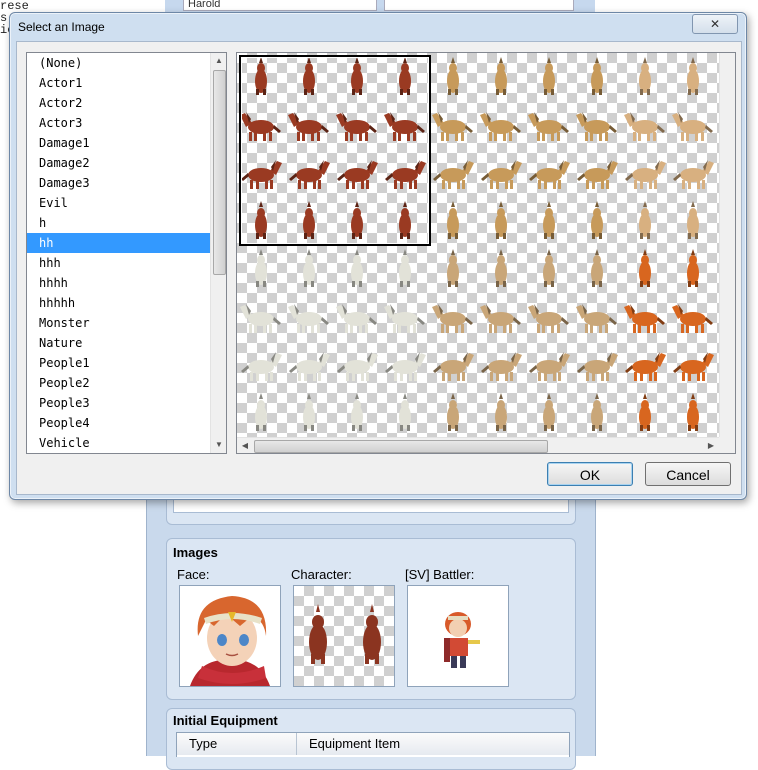 The image size is (758, 770). I want to click on list-item: Damage2, so click(118, 163).